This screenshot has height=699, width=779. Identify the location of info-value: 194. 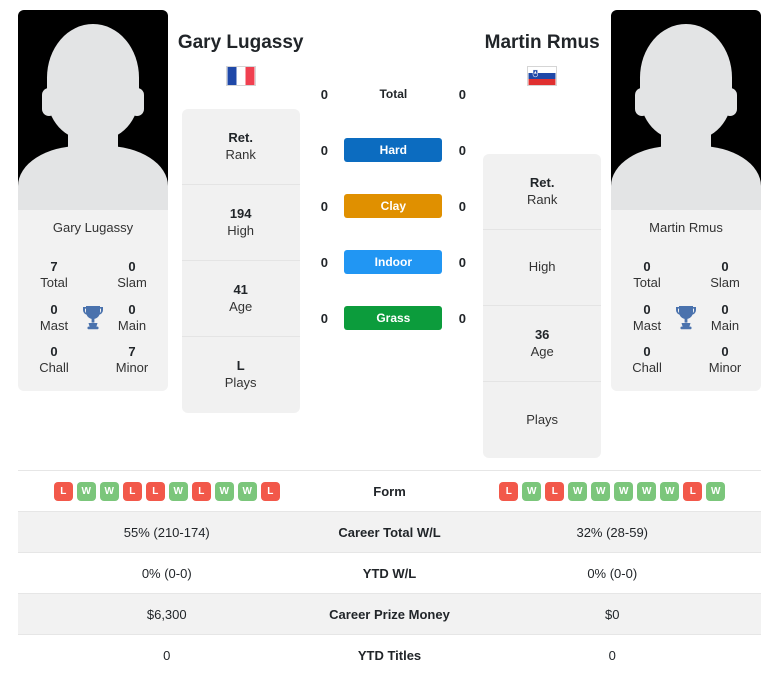
(240, 213).